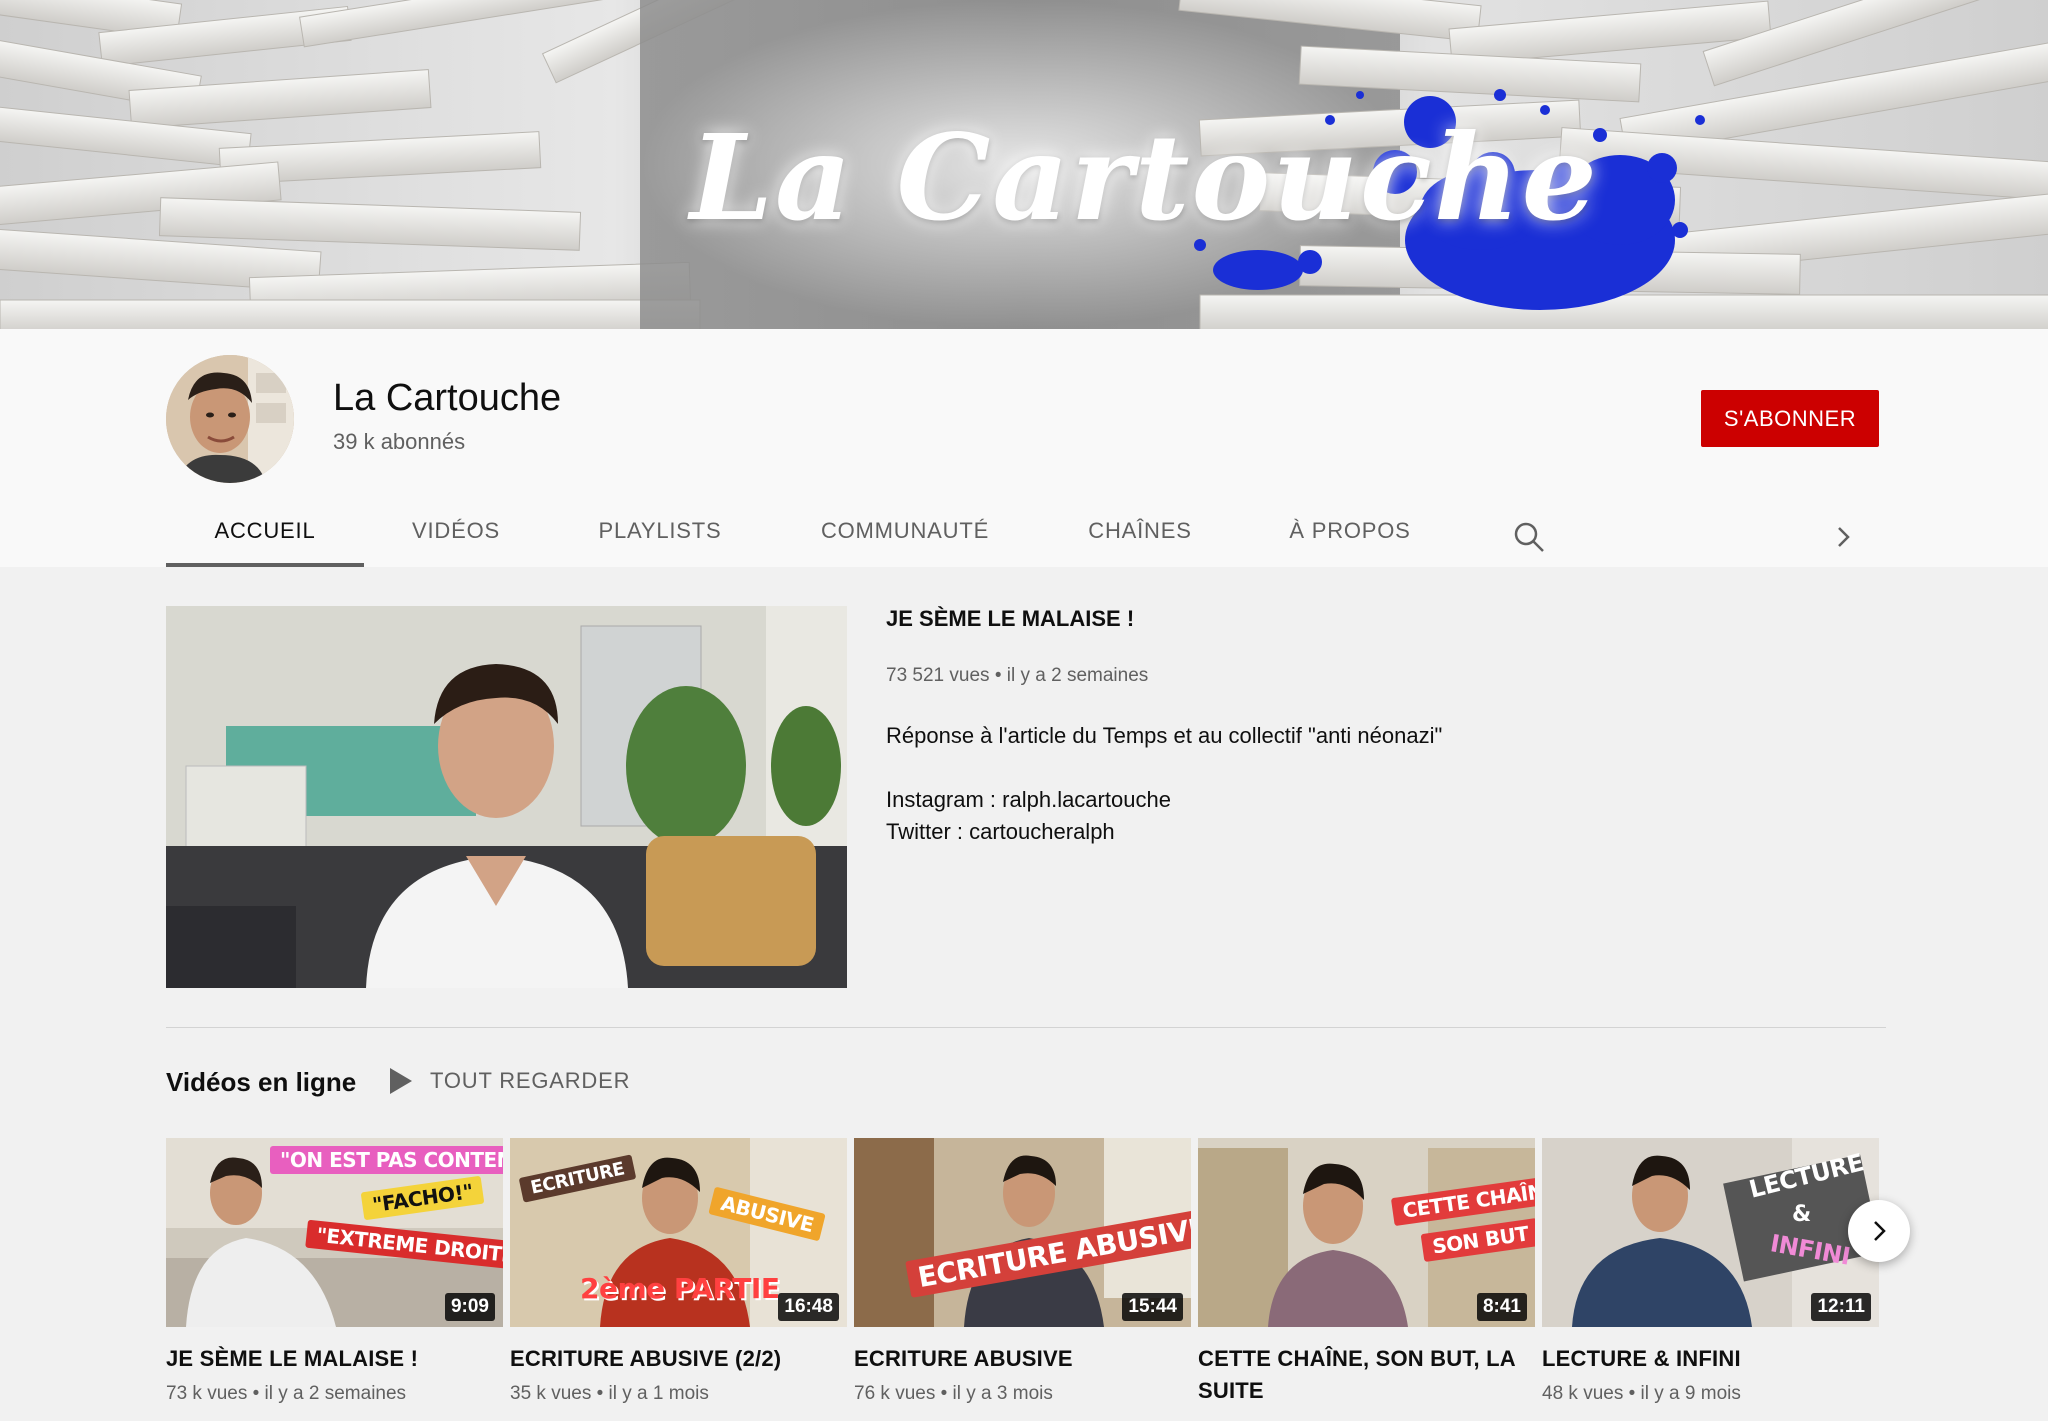 The height and width of the screenshot is (1421, 2048). Describe the element at coordinates (1790, 418) in the screenshot. I see `subscribe-button: S'ABONNER` at that location.